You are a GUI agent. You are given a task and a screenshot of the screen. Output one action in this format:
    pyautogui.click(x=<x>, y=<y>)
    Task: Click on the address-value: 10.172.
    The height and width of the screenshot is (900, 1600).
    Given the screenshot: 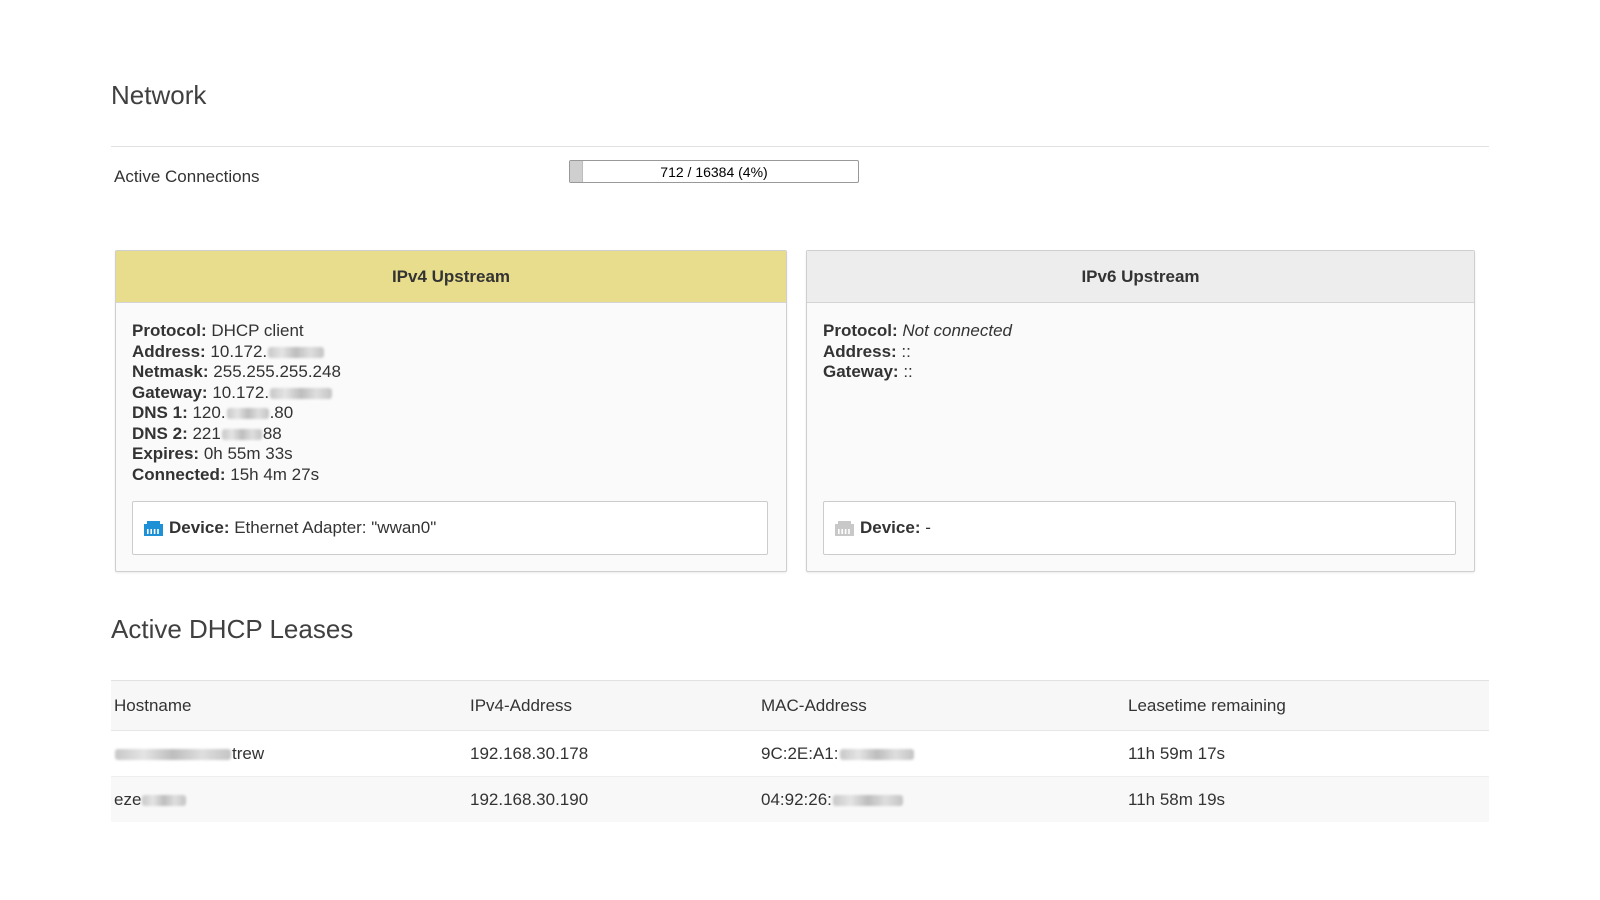 What is the action you would take?
    pyautogui.click(x=239, y=351)
    